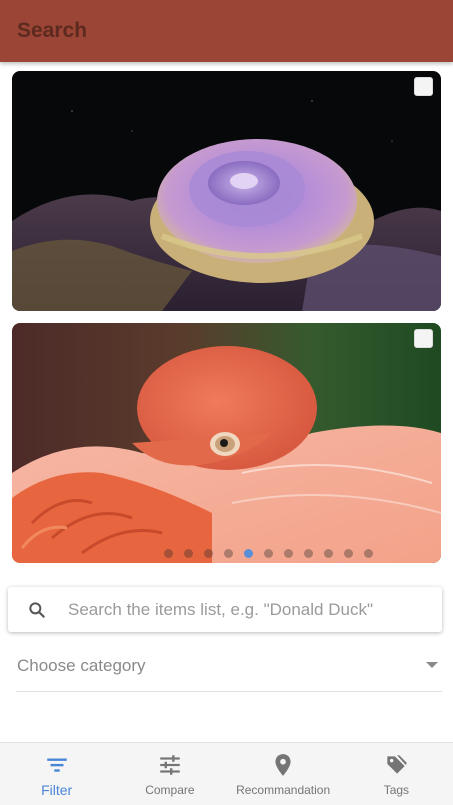  Describe the element at coordinates (52, 30) in the screenshot. I see `page-title: Search` at that location.